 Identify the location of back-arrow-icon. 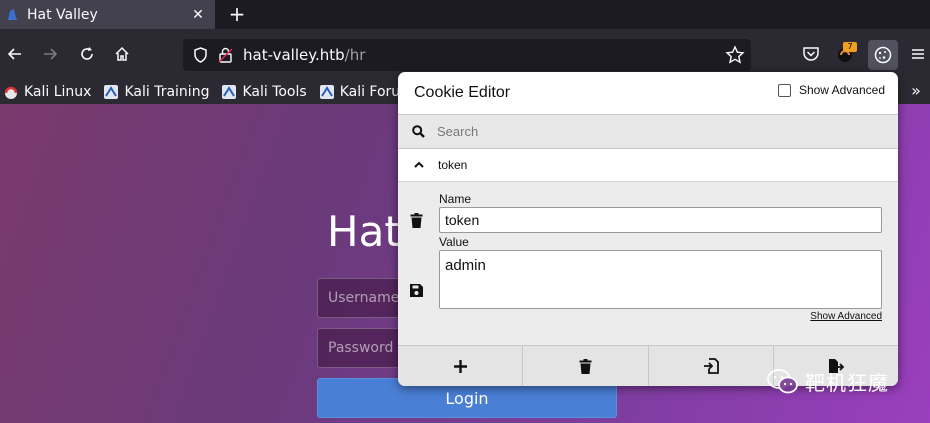
(14, 54).